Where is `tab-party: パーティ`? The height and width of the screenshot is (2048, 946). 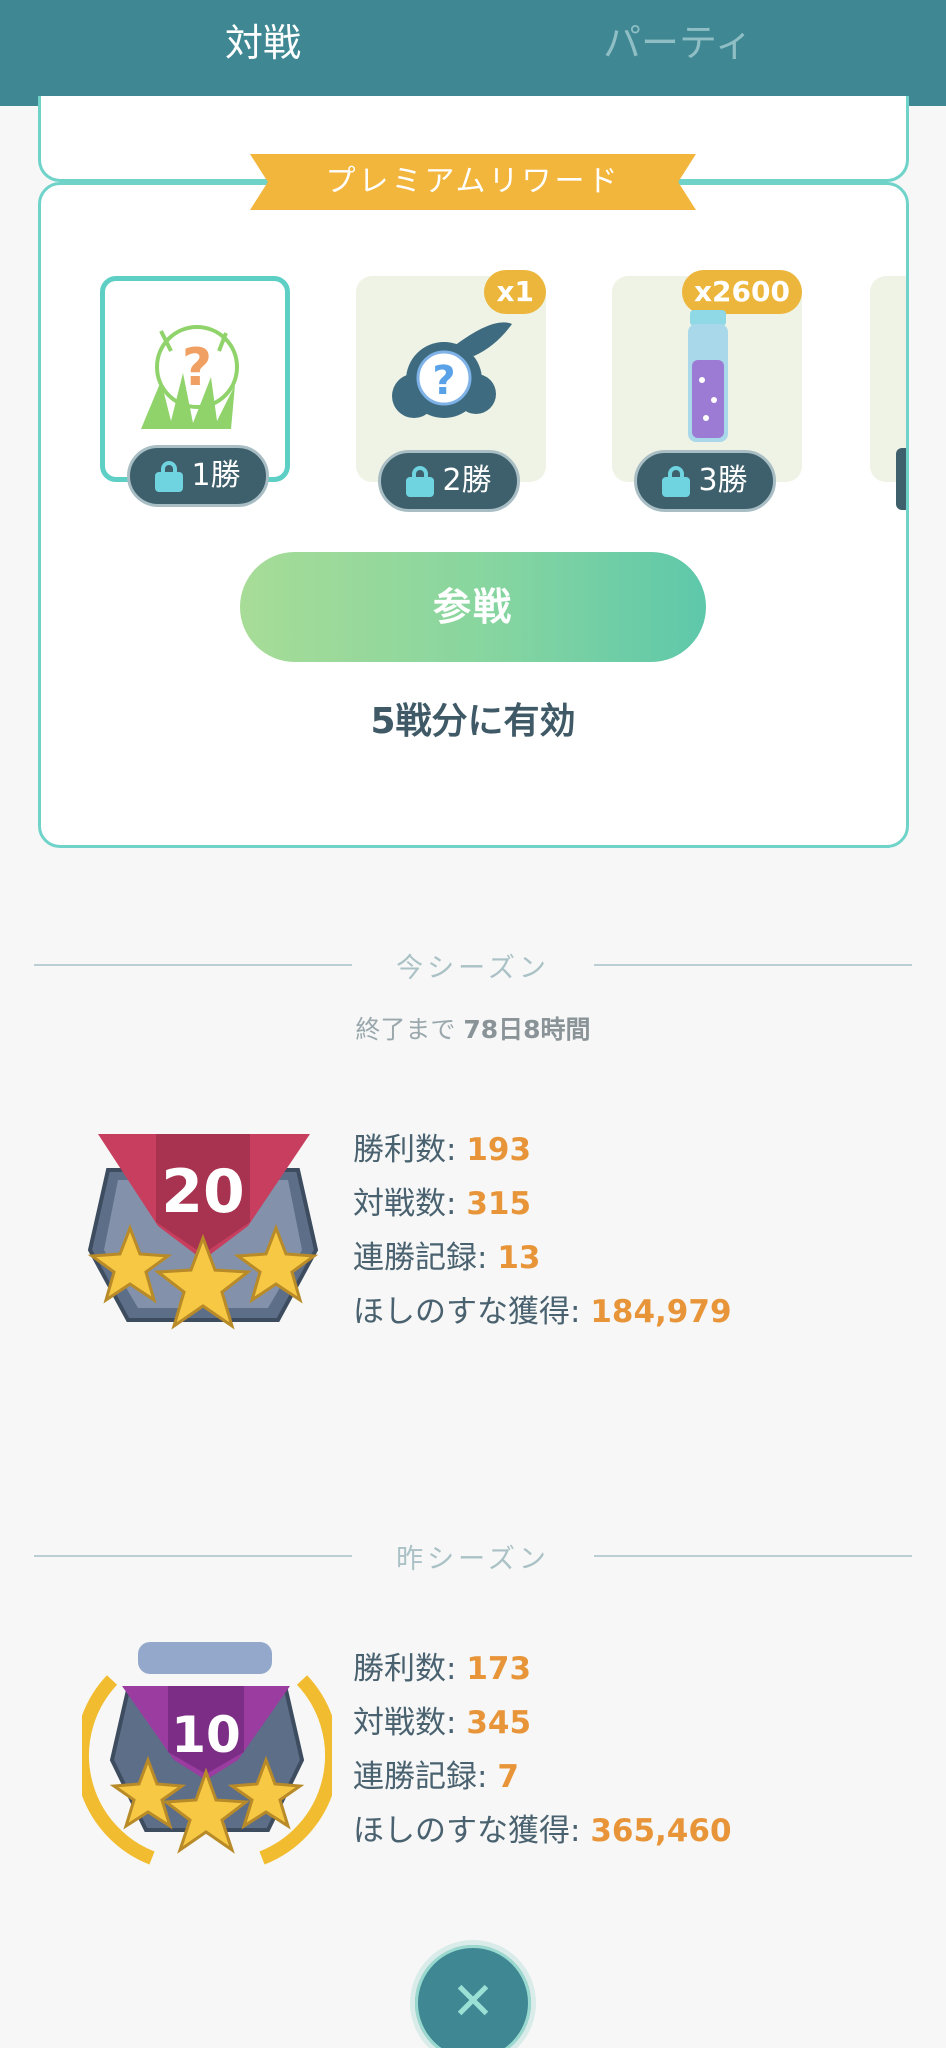
tab-party: パーティ is located at coordinates (678, 43).